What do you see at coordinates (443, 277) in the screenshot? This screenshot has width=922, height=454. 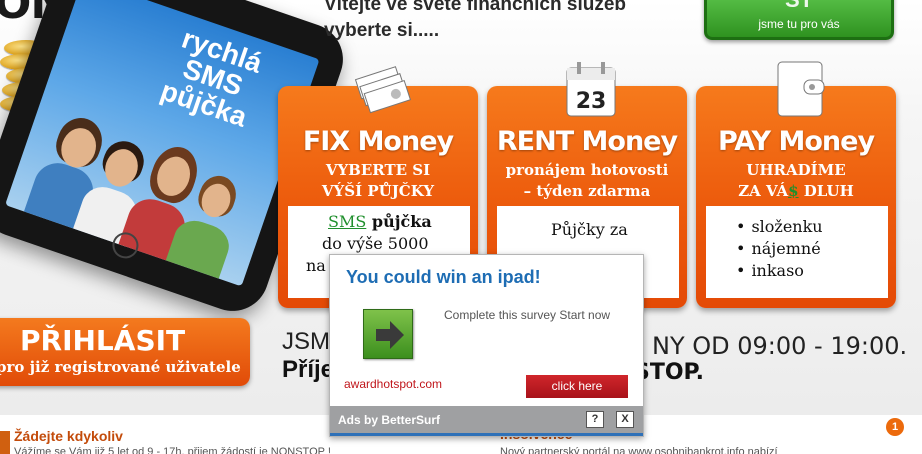 I see `ad-title: You could win an ipad!` at bounding box center [443, 277].